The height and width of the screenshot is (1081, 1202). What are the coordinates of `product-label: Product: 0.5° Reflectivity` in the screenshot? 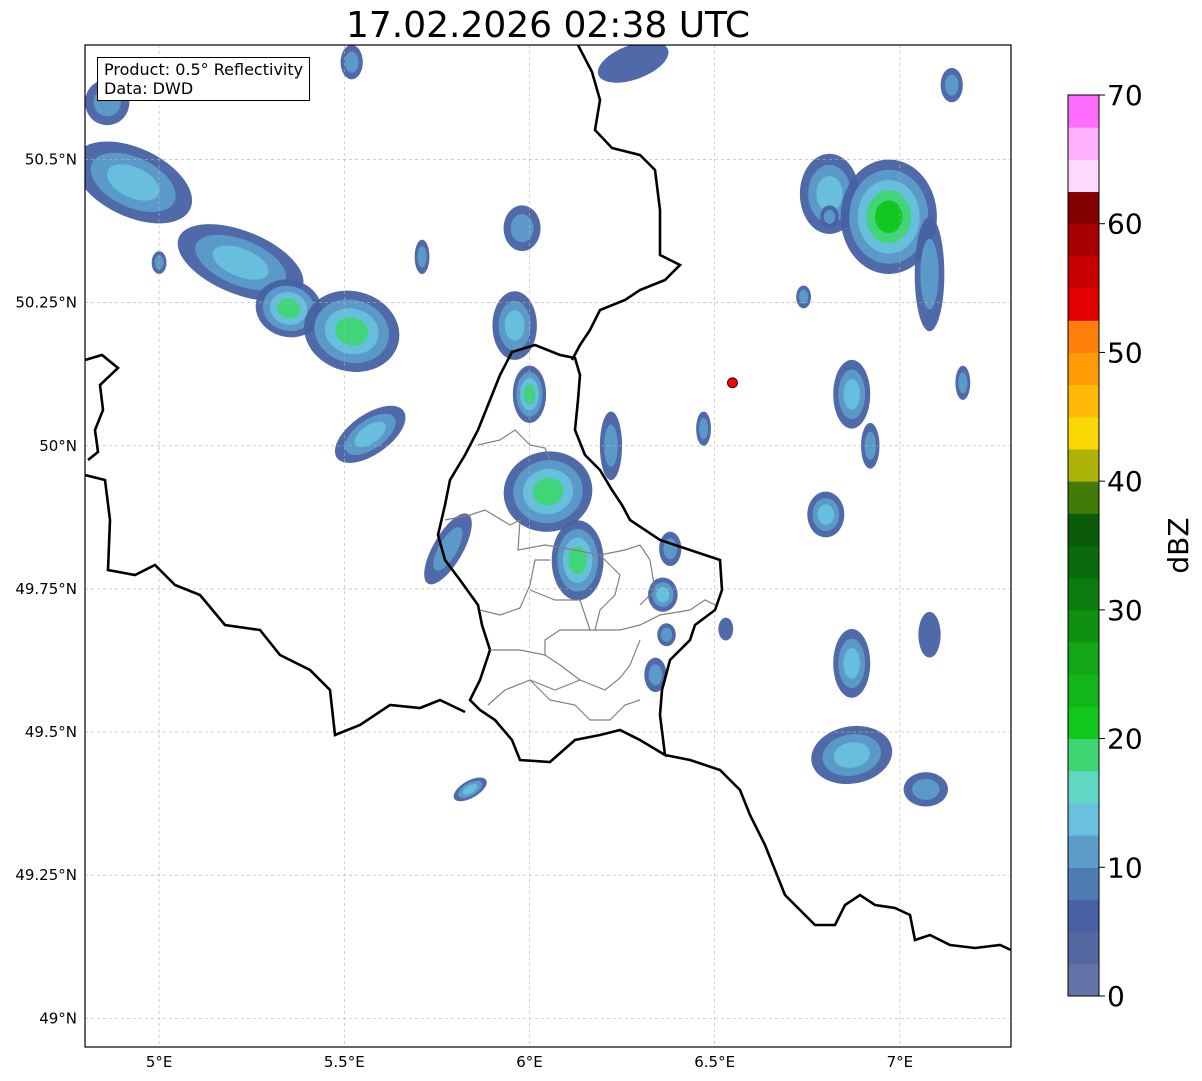 It's located at (204, 69).